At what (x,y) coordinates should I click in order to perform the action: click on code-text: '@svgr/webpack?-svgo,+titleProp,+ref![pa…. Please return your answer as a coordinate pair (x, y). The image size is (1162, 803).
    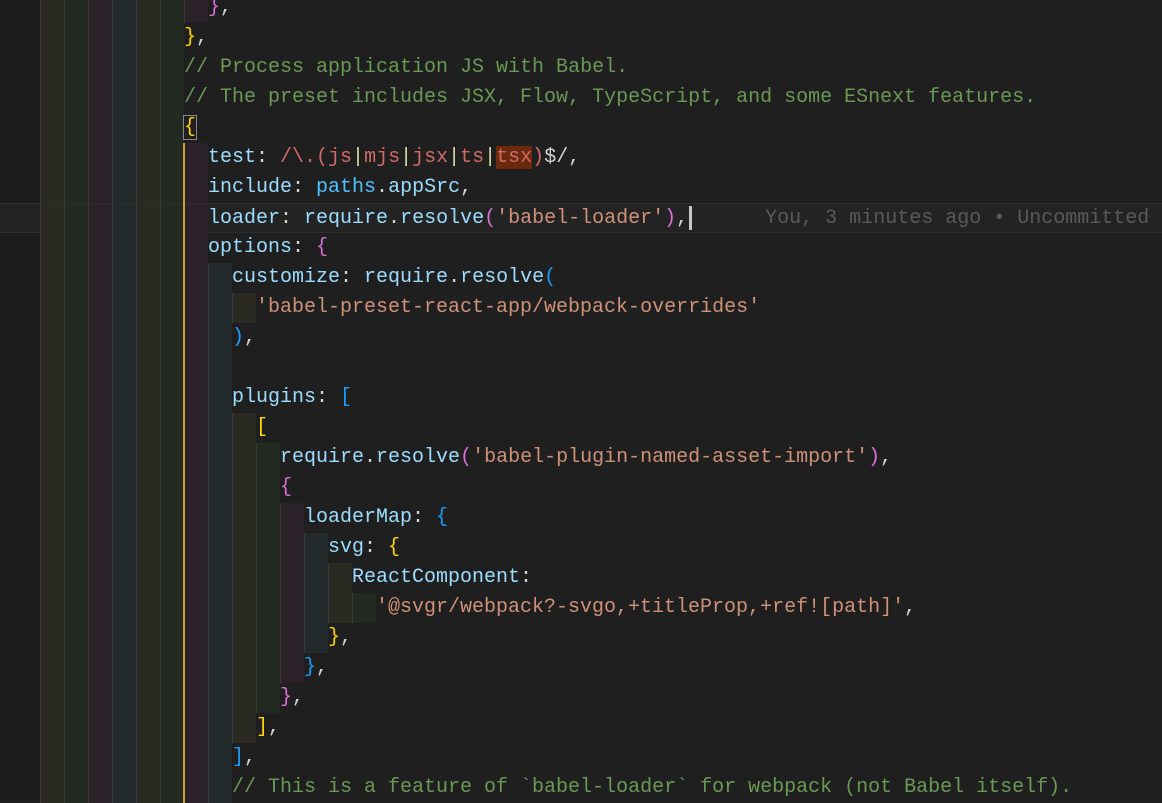
    Looking at the image, I should click on (646, 608).